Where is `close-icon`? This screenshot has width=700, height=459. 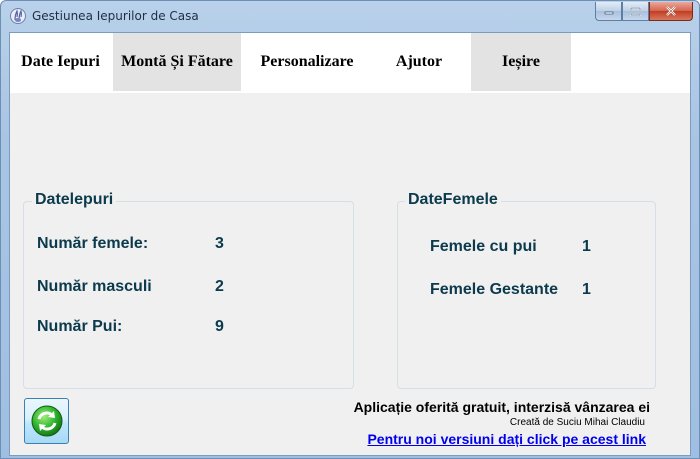
close-icon is located at coordinates (671, 11).